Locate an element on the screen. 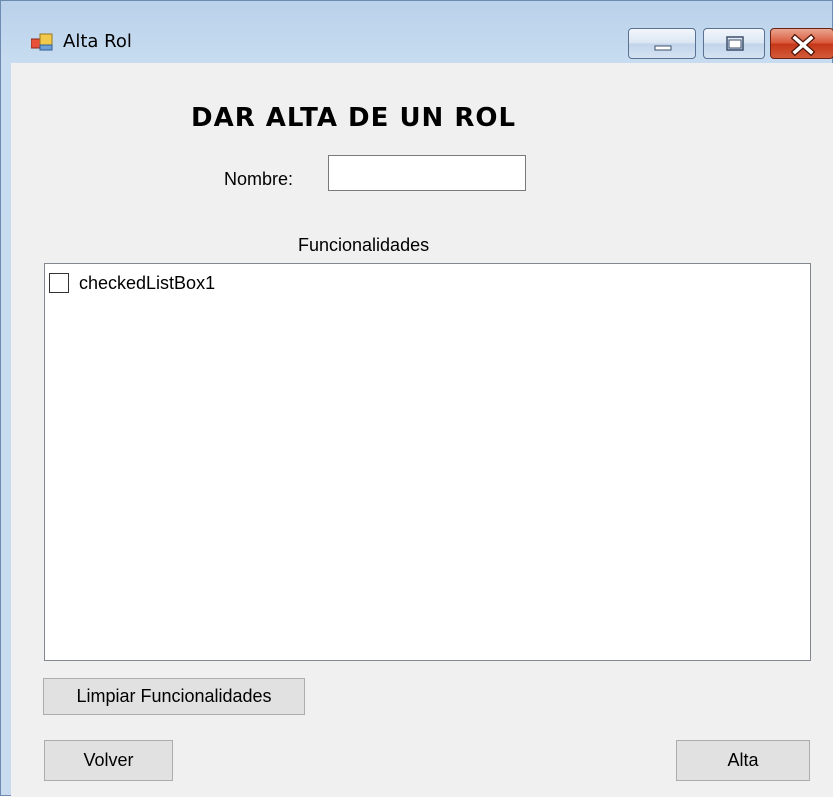 The width and height of the screenshot is (833, 797). minimize-button is located at coordinates (662, 43).